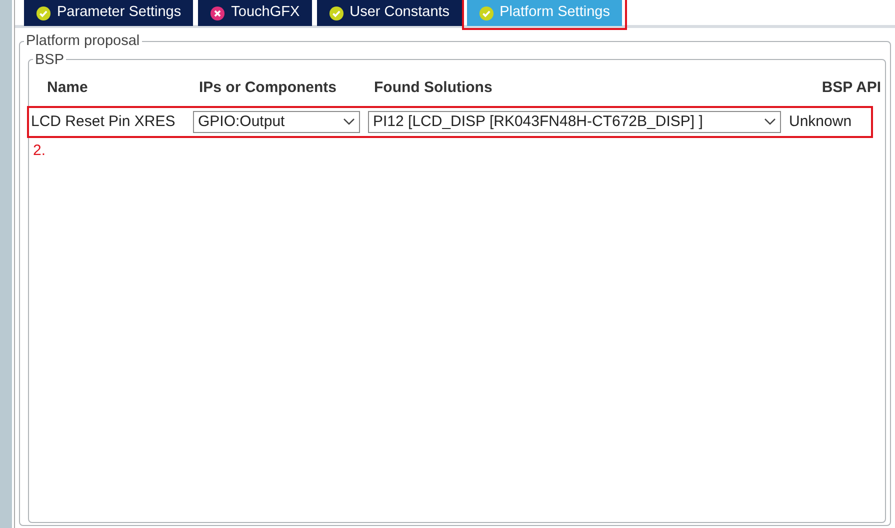 The width and height of the screenshot is (895, 528). I want to click on tab: TouchGFX, so click(255, 13).